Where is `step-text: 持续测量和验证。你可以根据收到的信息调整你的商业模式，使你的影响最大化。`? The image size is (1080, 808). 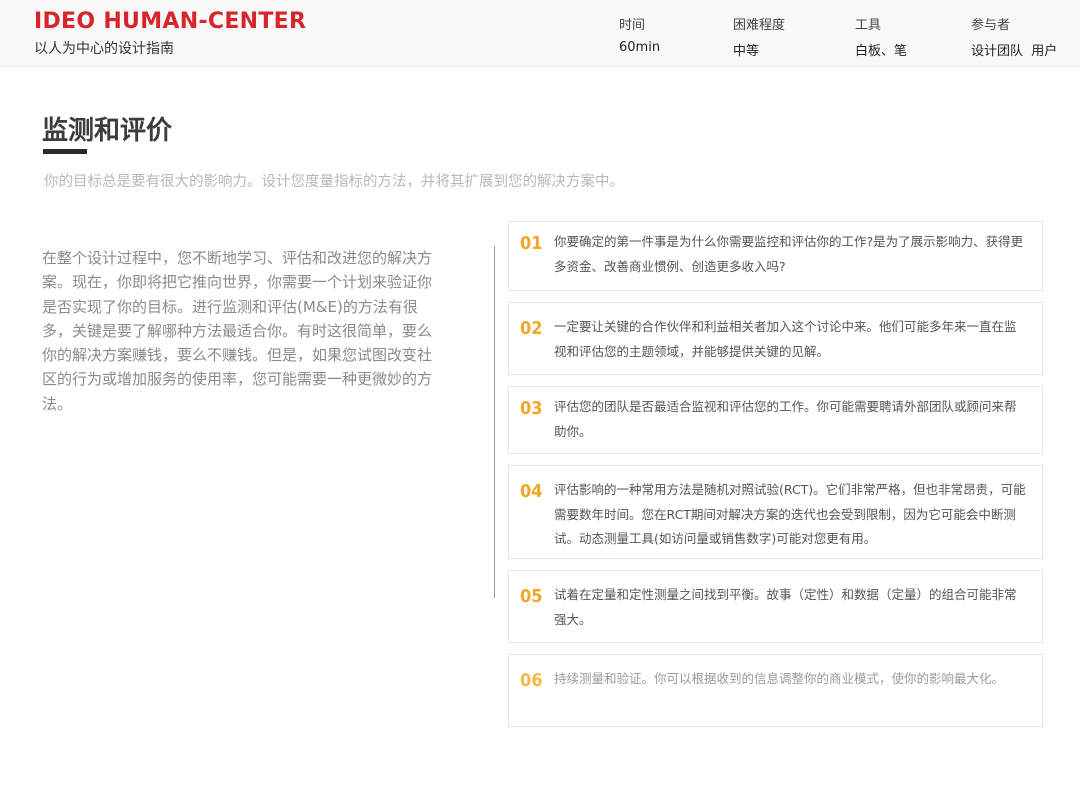
step-text: 持续测量和验证。你可以根据收到的信息调整你的商业模式，使你的影响最大化。 is located at coordinates (779, 678).